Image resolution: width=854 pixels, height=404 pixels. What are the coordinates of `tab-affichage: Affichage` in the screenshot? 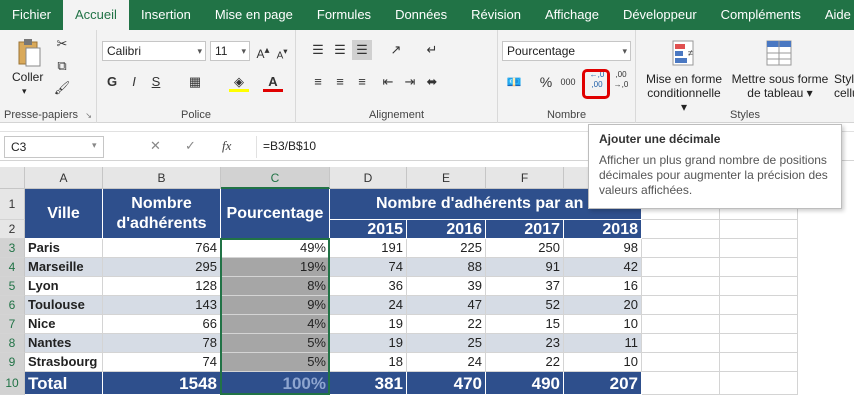 It's located at (572, 15).